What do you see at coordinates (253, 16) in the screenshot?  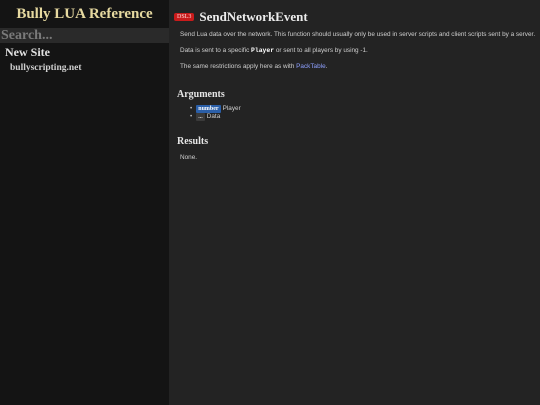 I see `page-title: SendNetworkEvent` at bounding box center [253, 16].